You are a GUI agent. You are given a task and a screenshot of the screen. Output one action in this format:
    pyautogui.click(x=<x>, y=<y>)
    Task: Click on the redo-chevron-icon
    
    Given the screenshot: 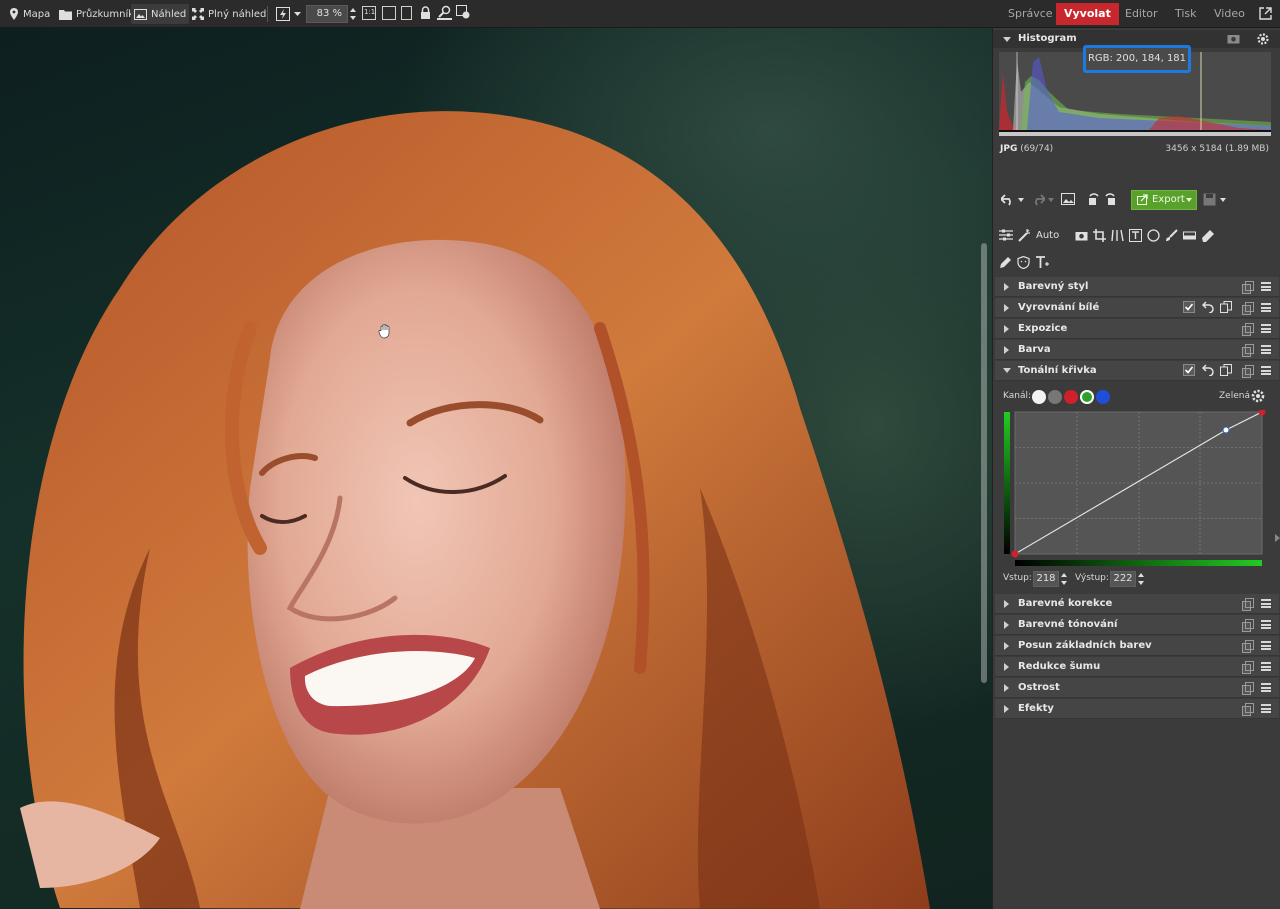 What is the action you would take?
    pyautogui.click(x=1051, y=200)
    